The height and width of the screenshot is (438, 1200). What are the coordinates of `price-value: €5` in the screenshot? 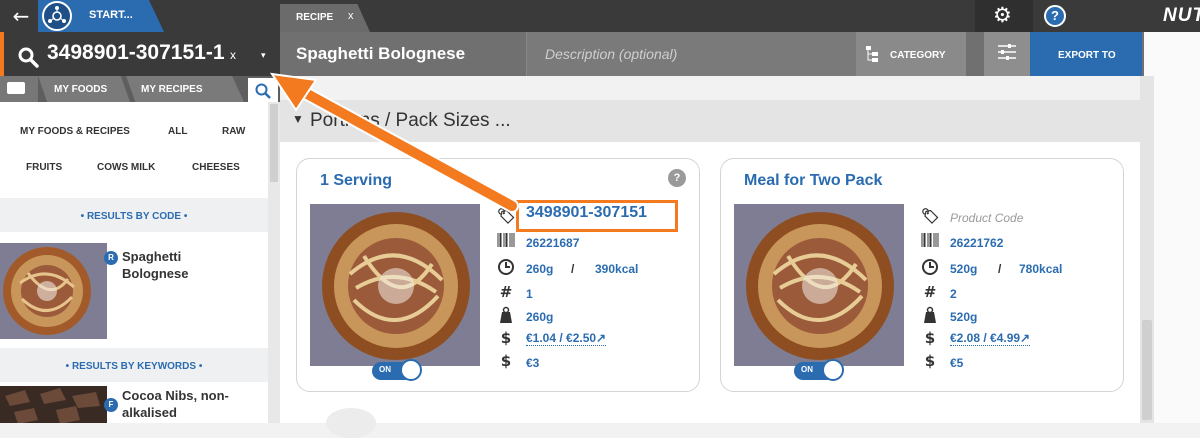 It's located at (956, 363).